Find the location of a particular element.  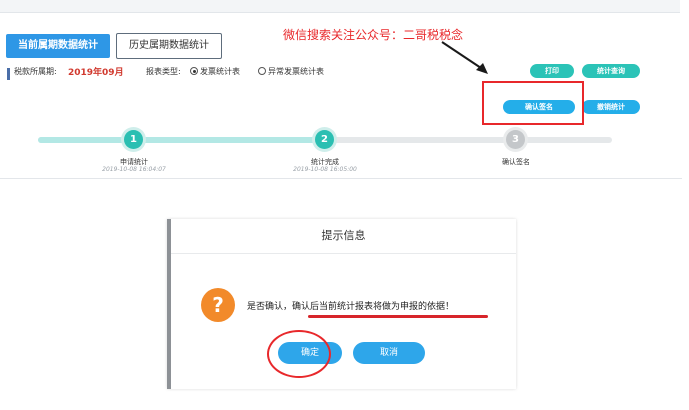

annotation-underline is located at coordinates (398, 316).